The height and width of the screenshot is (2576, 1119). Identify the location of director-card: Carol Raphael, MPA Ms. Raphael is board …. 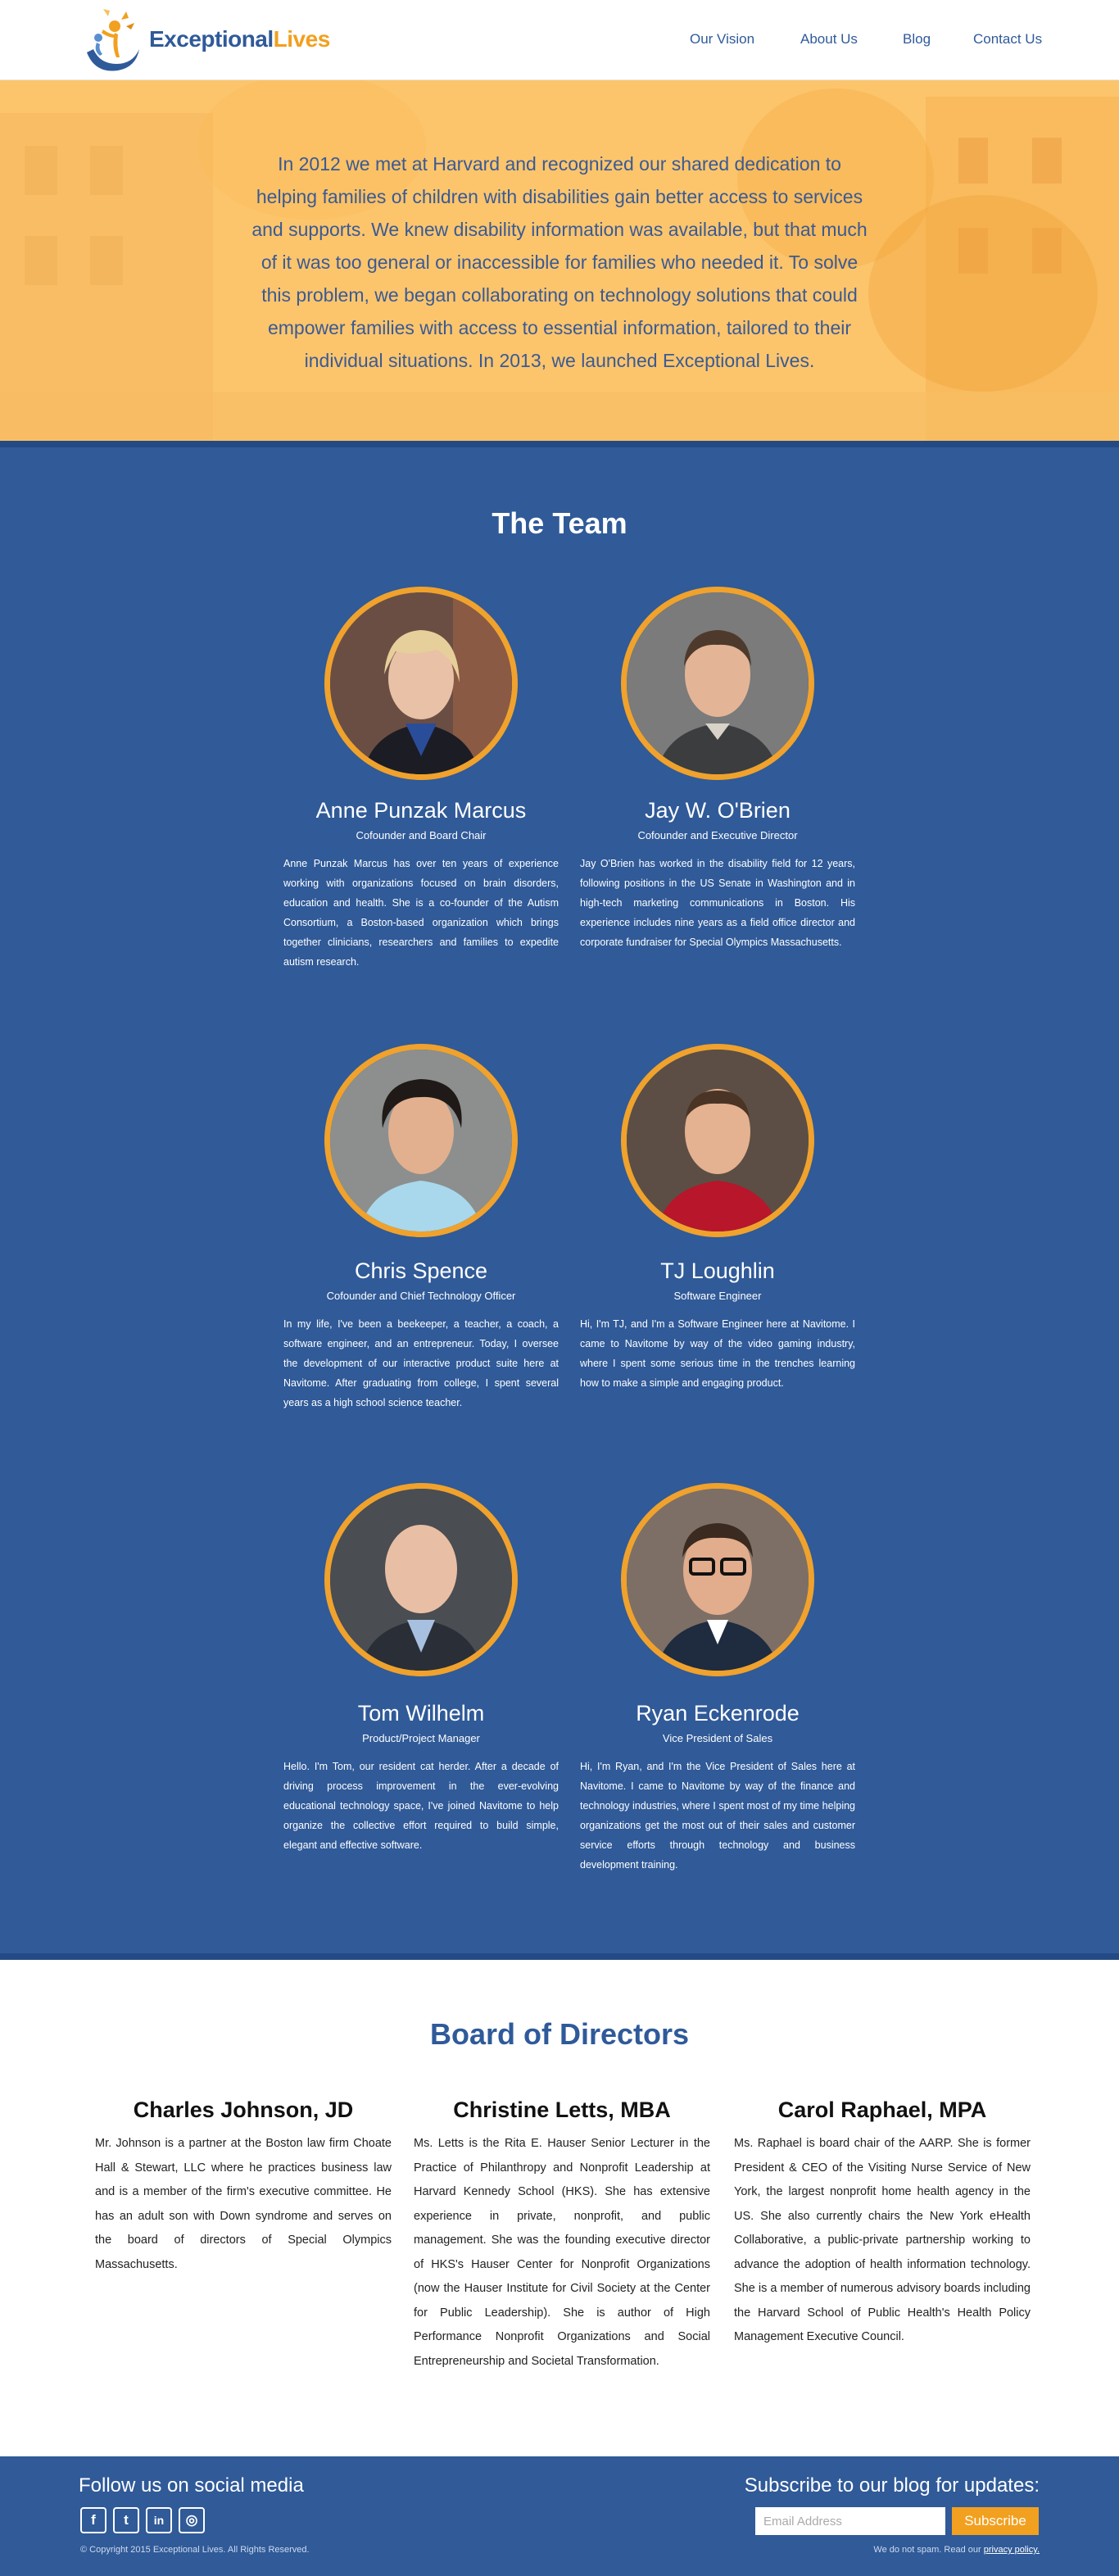
(883, 2224).